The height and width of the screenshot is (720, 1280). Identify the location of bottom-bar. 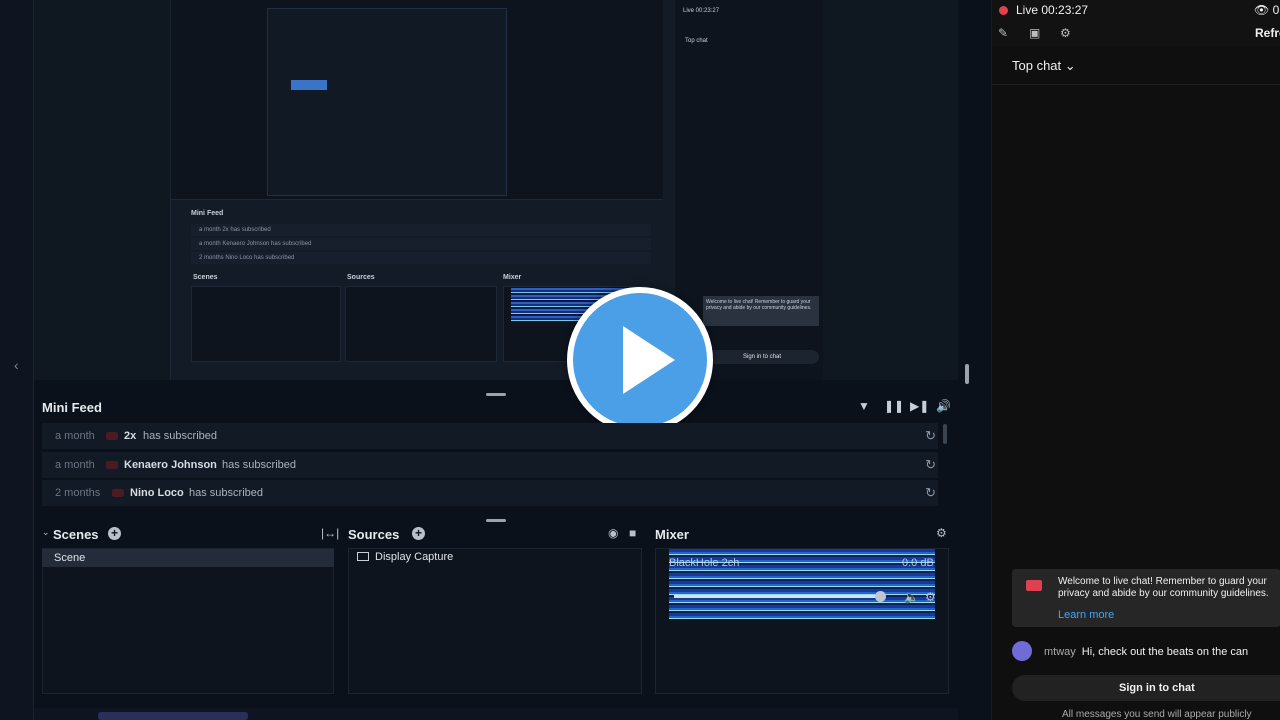
(496, 714).